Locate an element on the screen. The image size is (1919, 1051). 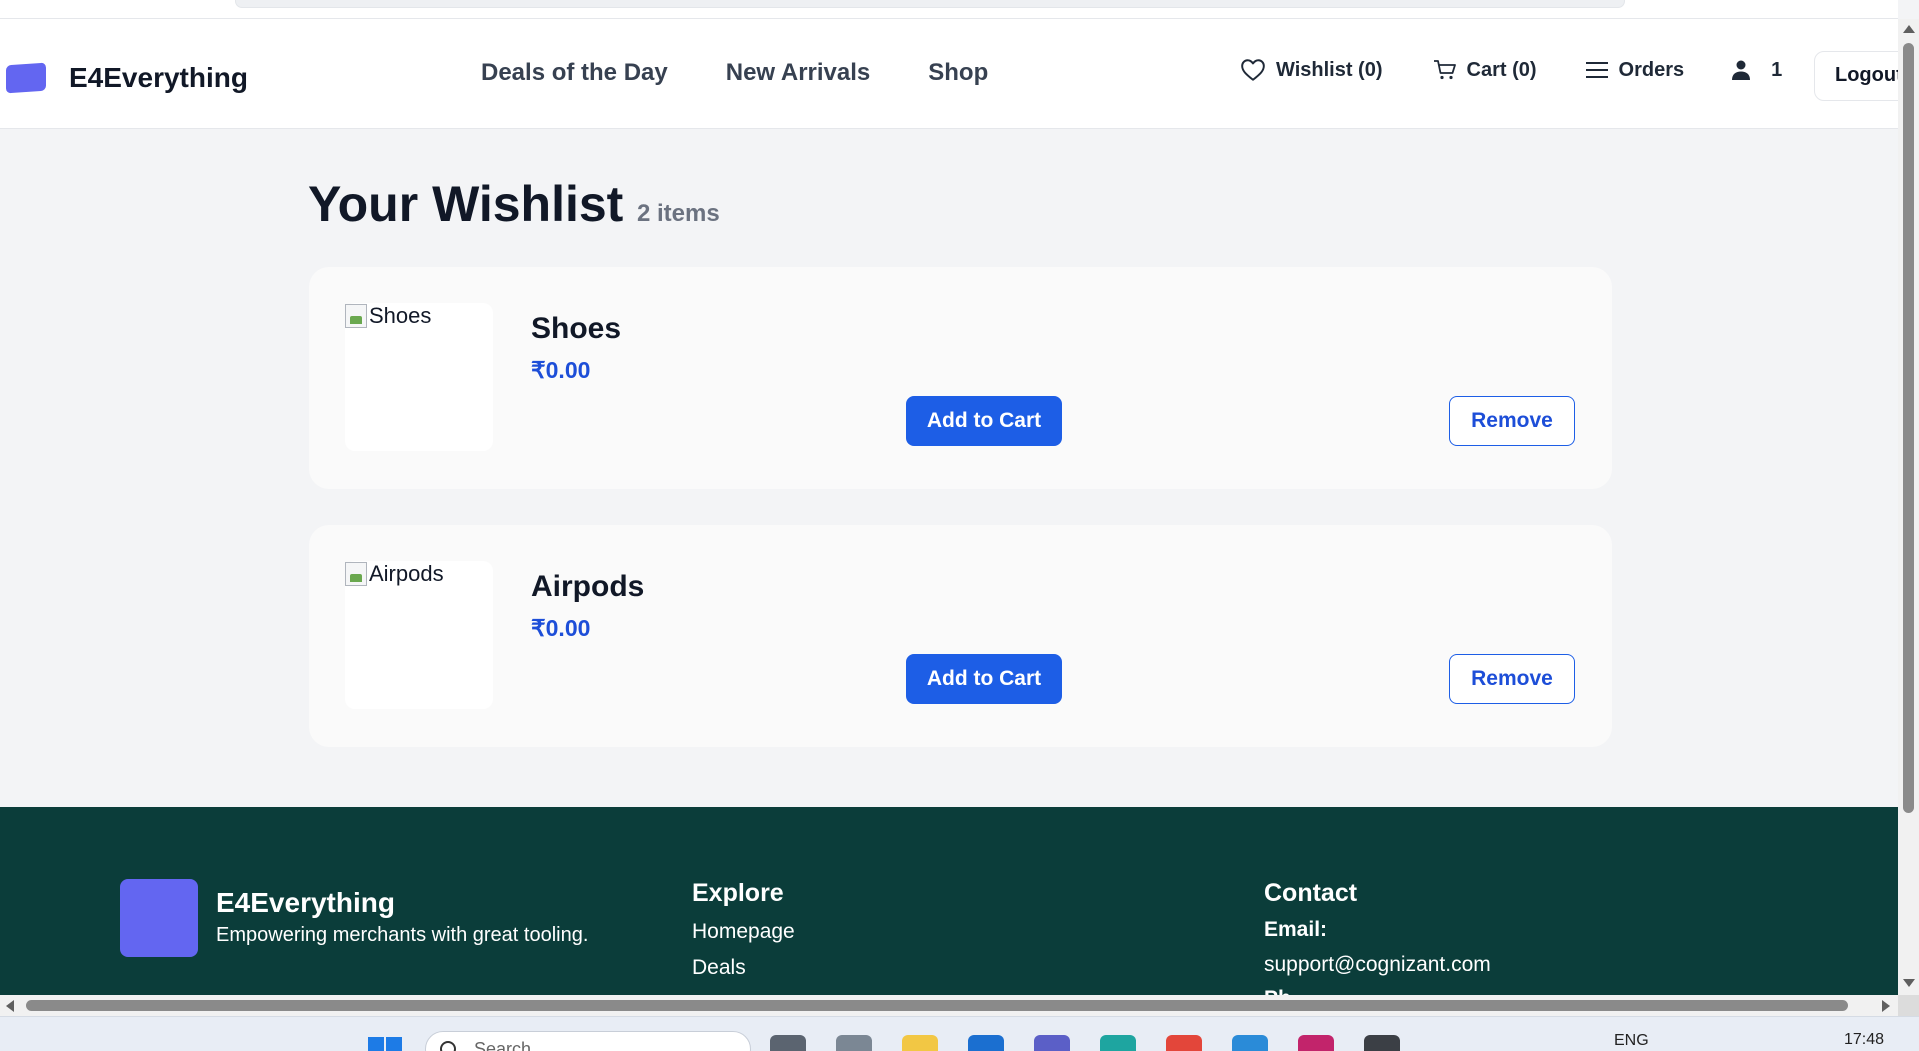
wishlist-link: Wishlist (0) is located at coordinates (1311, 70).